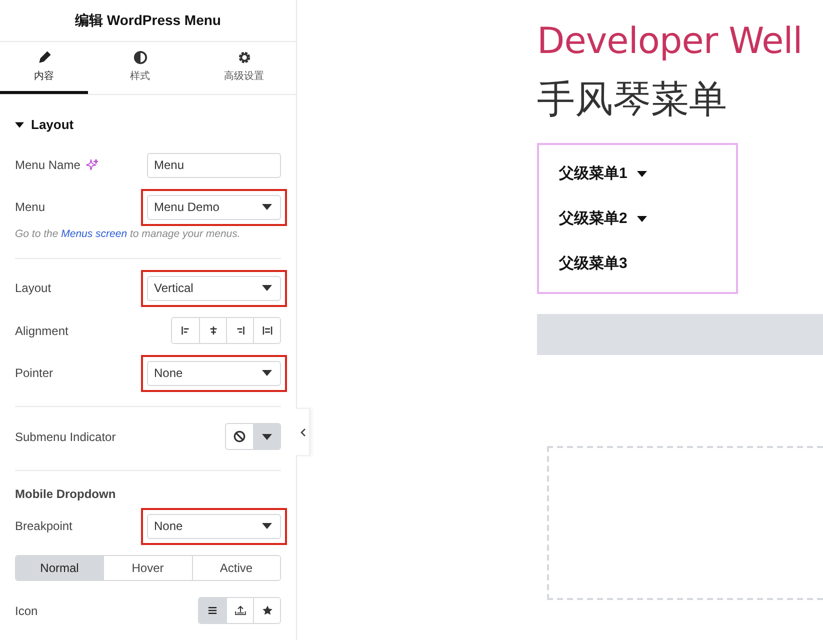  I want to click on align-left-icon, so click(185, 330).